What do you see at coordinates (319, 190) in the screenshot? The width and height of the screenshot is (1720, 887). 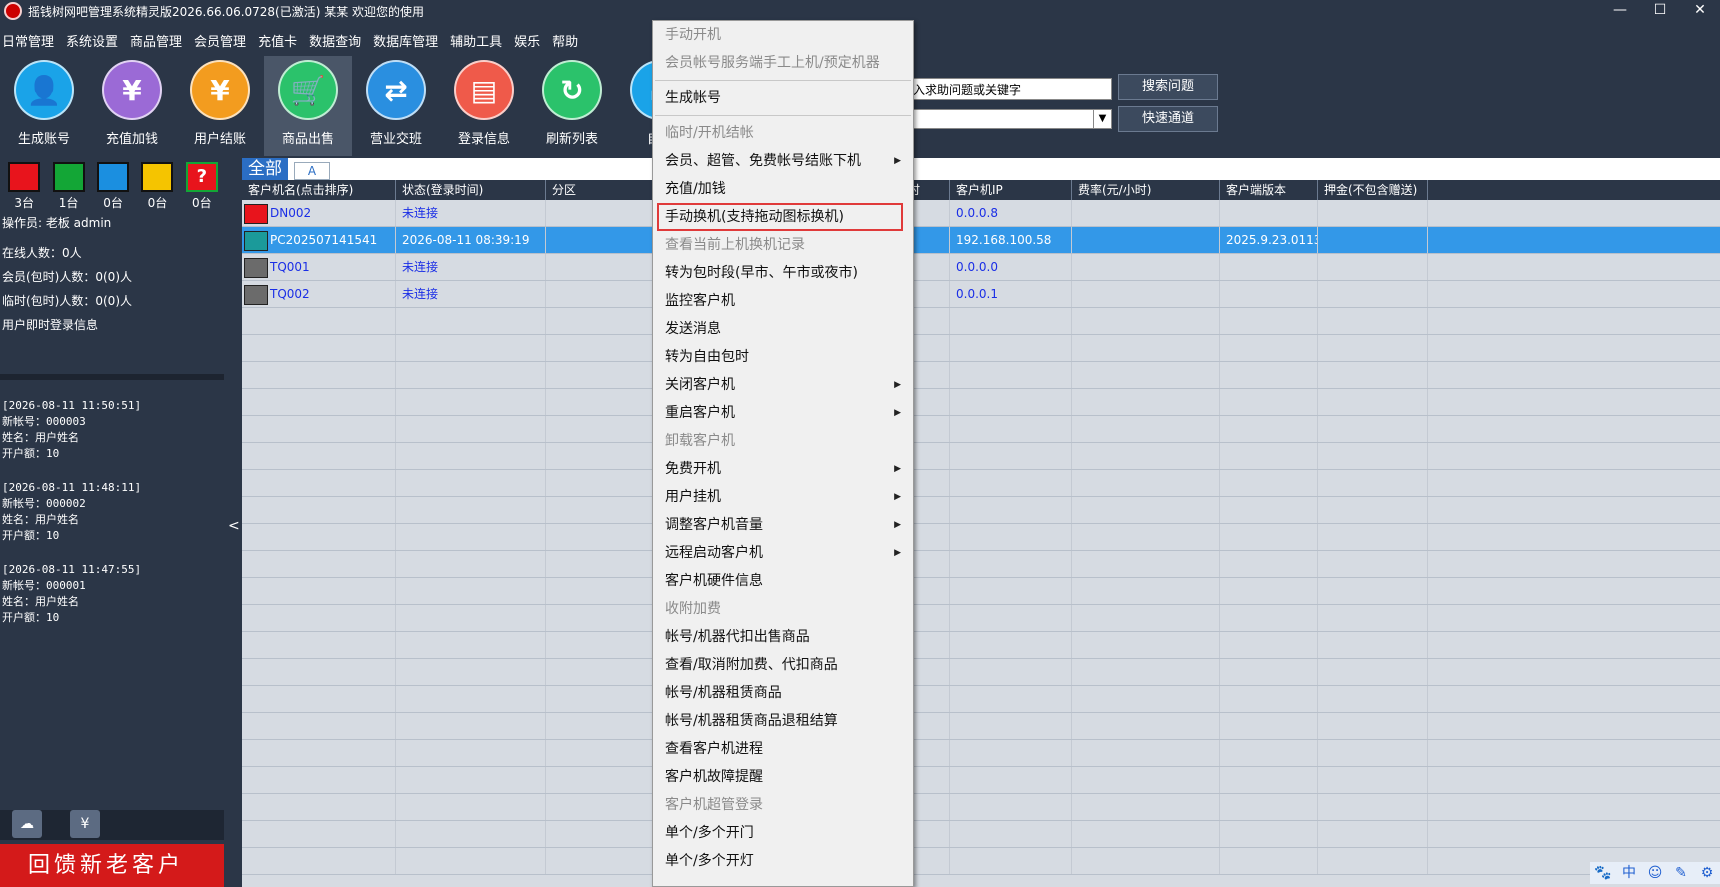 I see `column-header: 客户机名(点击排序)` at bounding box center [319, 190].